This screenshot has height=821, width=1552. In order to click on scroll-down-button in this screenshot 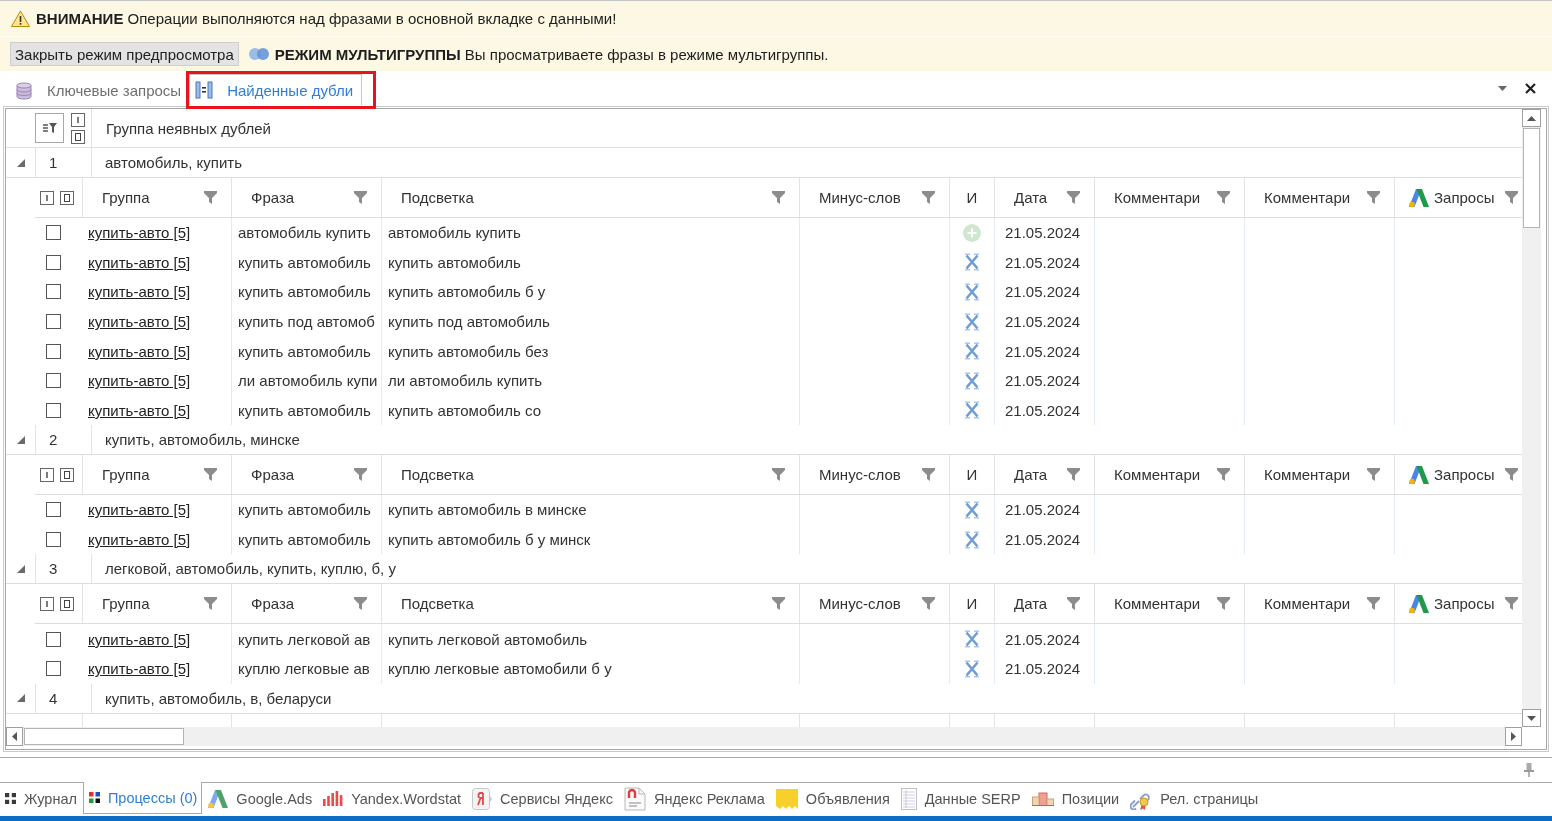, I will do `click(1531, 718)`.